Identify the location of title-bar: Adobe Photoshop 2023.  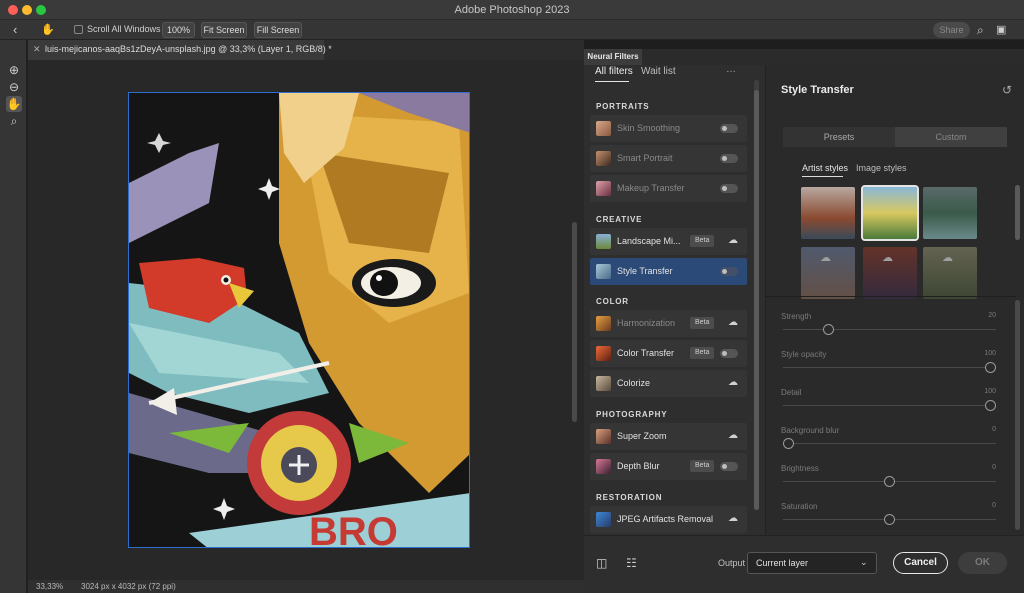
(512, 10).